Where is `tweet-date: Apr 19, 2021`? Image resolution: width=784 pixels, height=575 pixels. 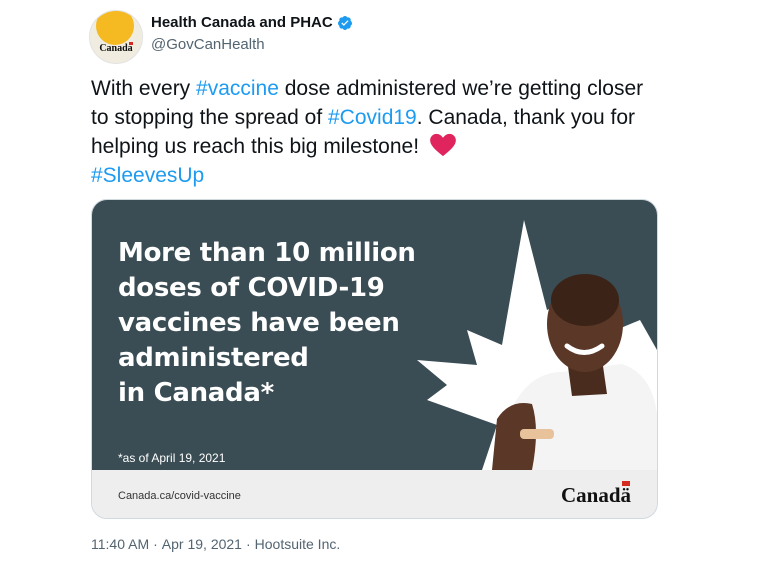 tweet-date: Apr 19, 2021 is located at coordinates (202, 544).